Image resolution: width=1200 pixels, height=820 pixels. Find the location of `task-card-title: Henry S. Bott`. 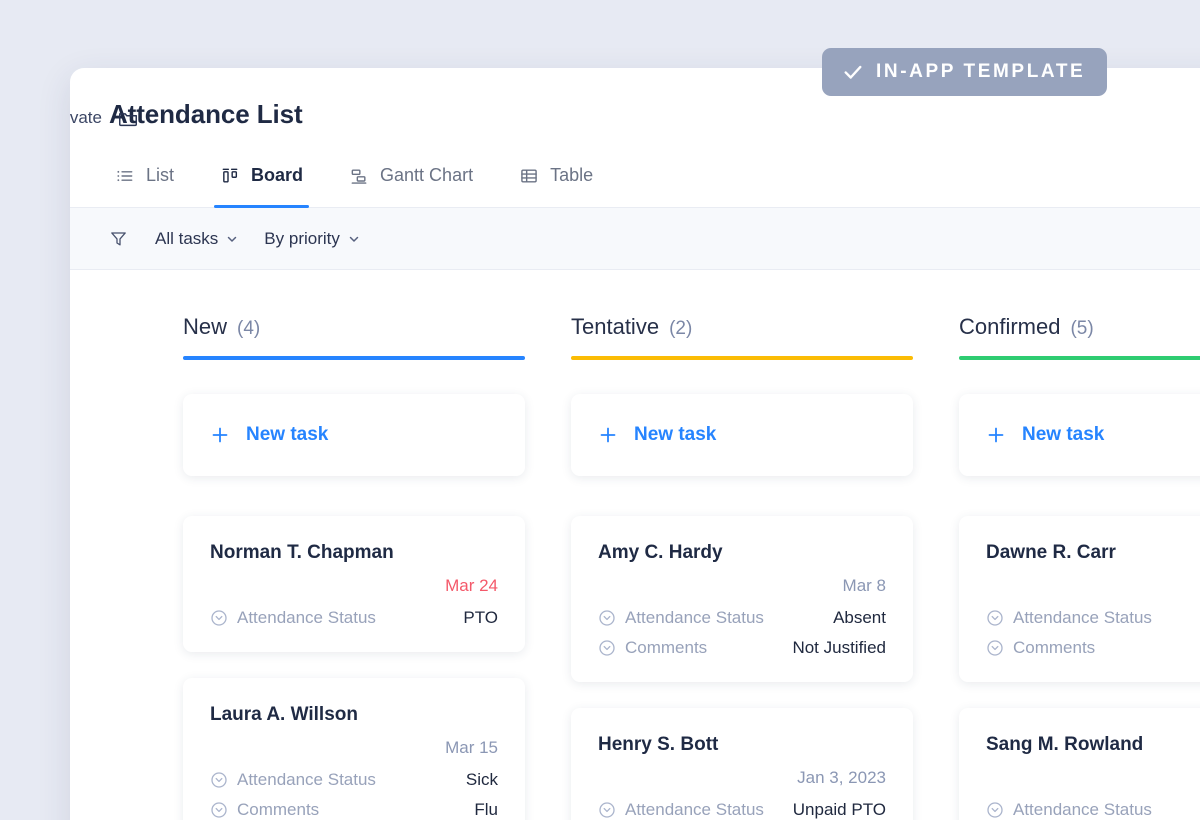

task-card-title: Henry S. Bott is located at coordinates (658, 744).